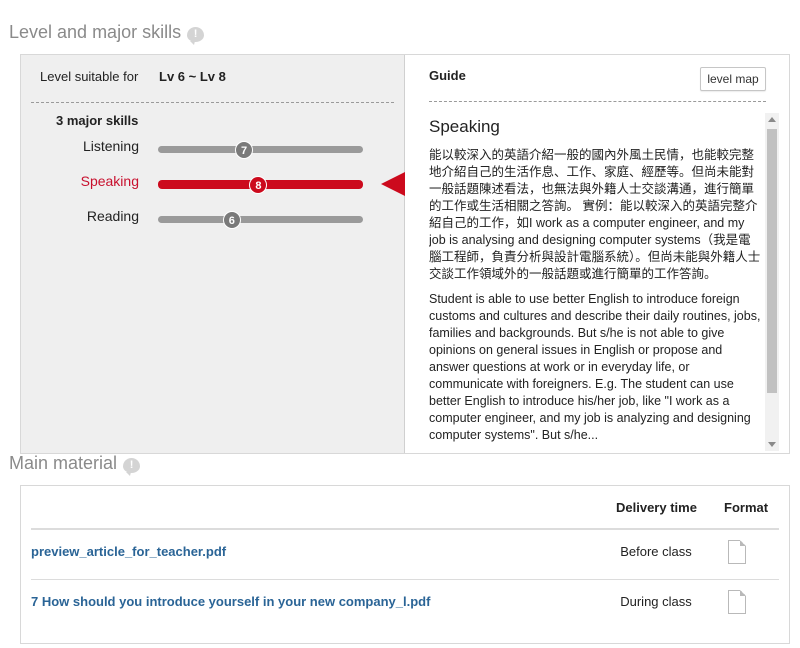  Describe the element at coordinates (464, 126) in the screenshot. I see `guide-heading: Speaking` at that location.